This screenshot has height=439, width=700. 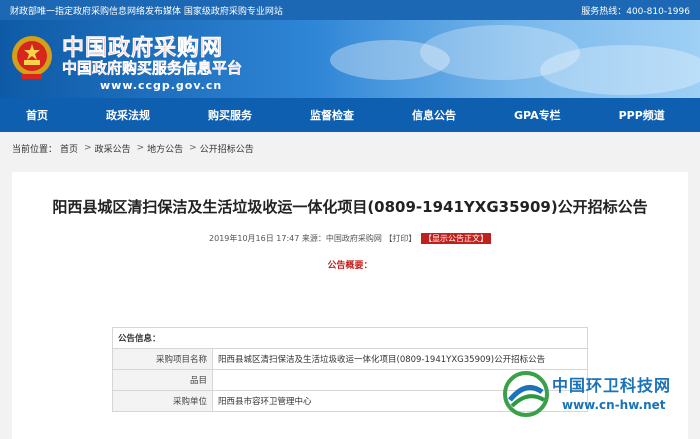 What do you see at coordinates (313, 238) in the screenshot?
I see `source-label: 来源：` at bounding box center [313, 238].